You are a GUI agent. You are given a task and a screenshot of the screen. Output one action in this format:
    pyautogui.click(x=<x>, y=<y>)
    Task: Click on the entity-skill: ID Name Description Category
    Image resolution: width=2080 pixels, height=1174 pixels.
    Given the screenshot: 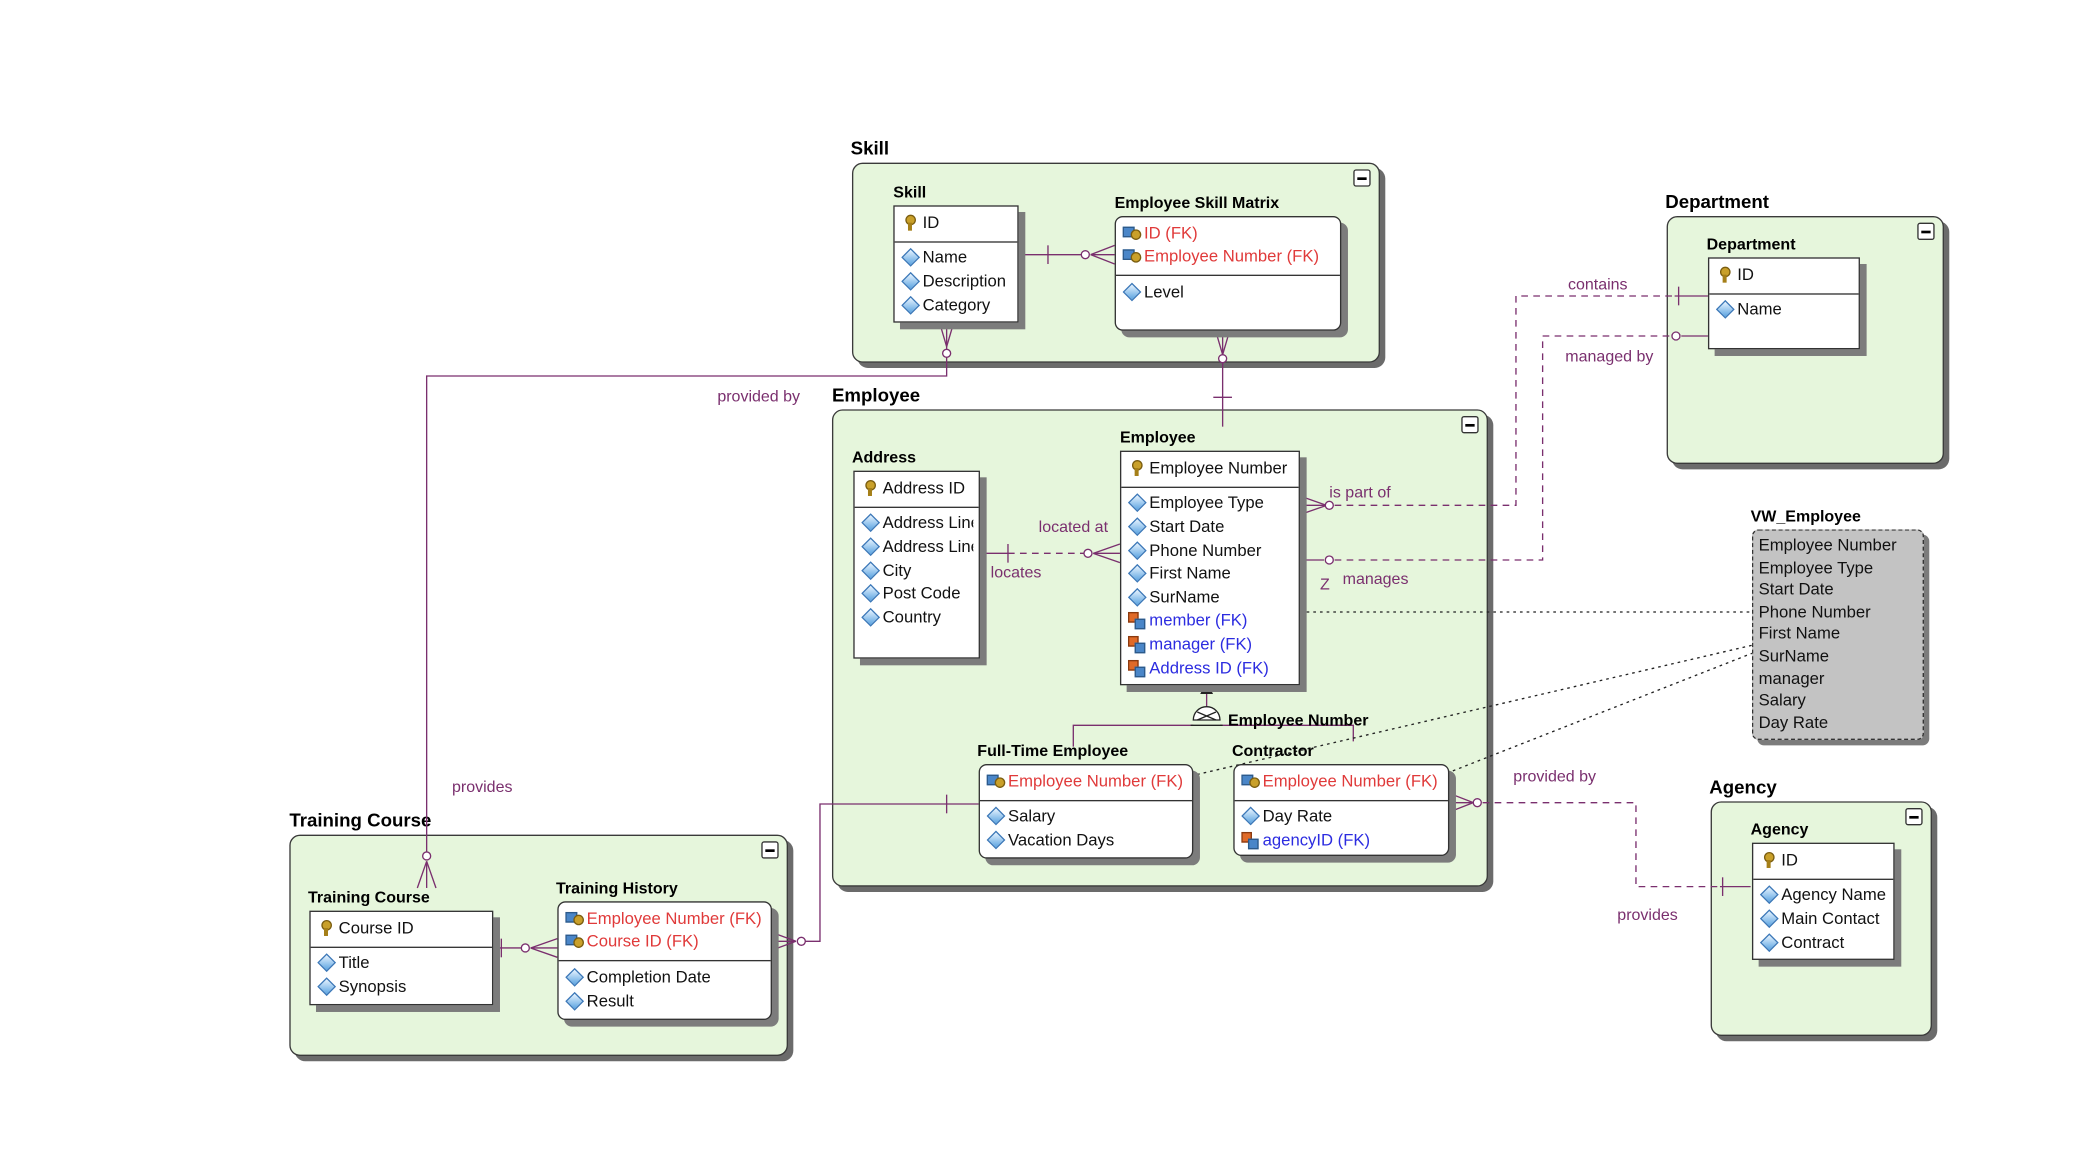 What is the action you would take?
    pyautogui.click(x=956, y=264)
    